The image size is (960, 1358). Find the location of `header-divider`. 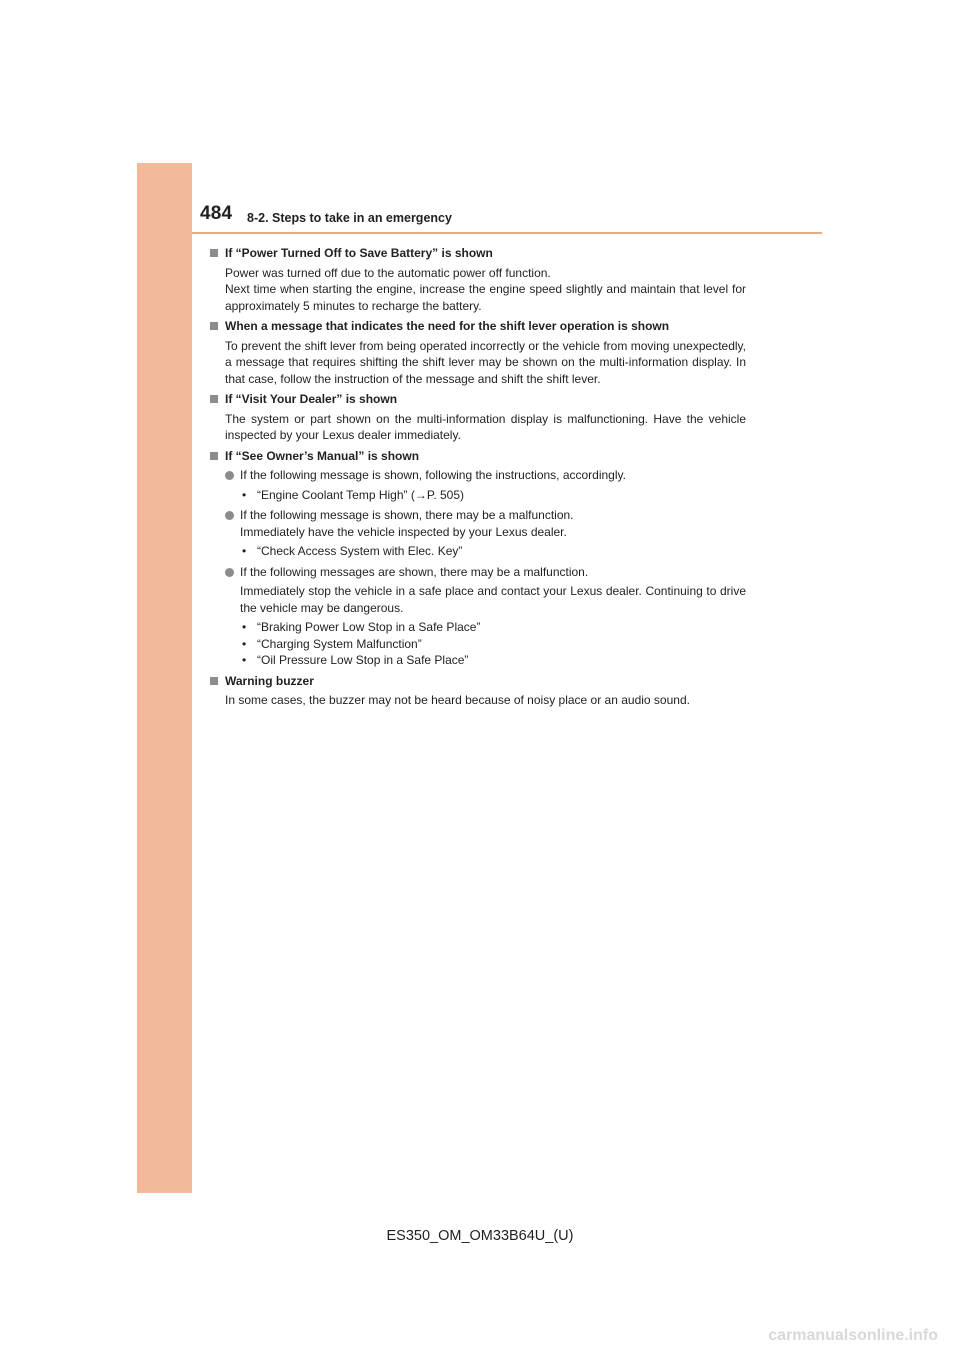

header-divider is located at coordinates (507, 233).